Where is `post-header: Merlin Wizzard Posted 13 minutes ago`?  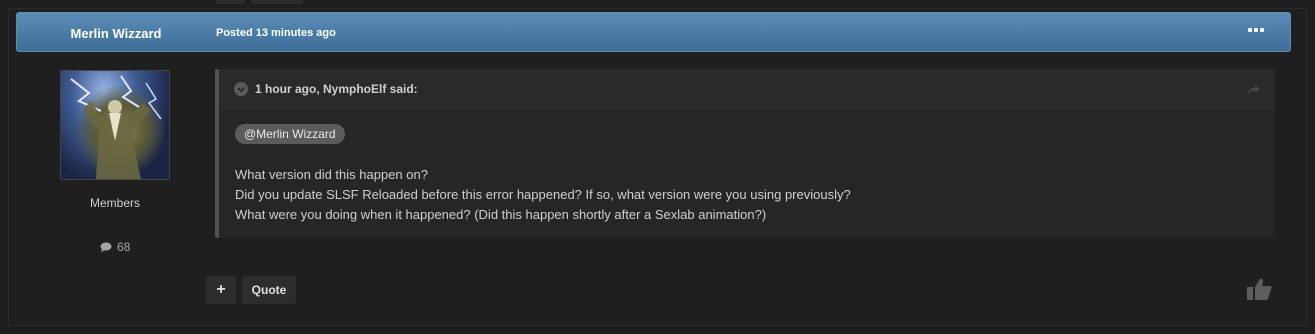
post-header: Merlin Wizzard Posted 13 minutes ago is located at coordinates (653, 32).